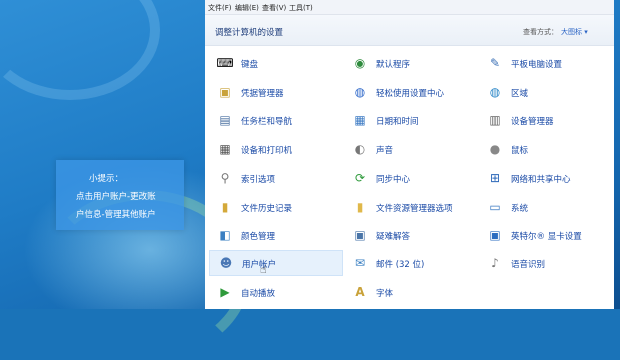 The image size is (620, 360). What do you see at coordinates (520, 209) in the screenshot?
I see `item-label: 系统` at bounding box center [520, 209].